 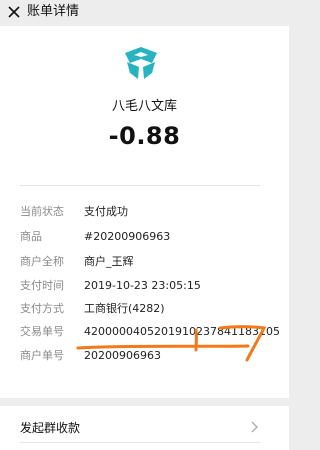 What do you see at coordinates (122, 356) in the screenshot?
I see `detail-value: 20200906963` at bounding box center [122, 356].